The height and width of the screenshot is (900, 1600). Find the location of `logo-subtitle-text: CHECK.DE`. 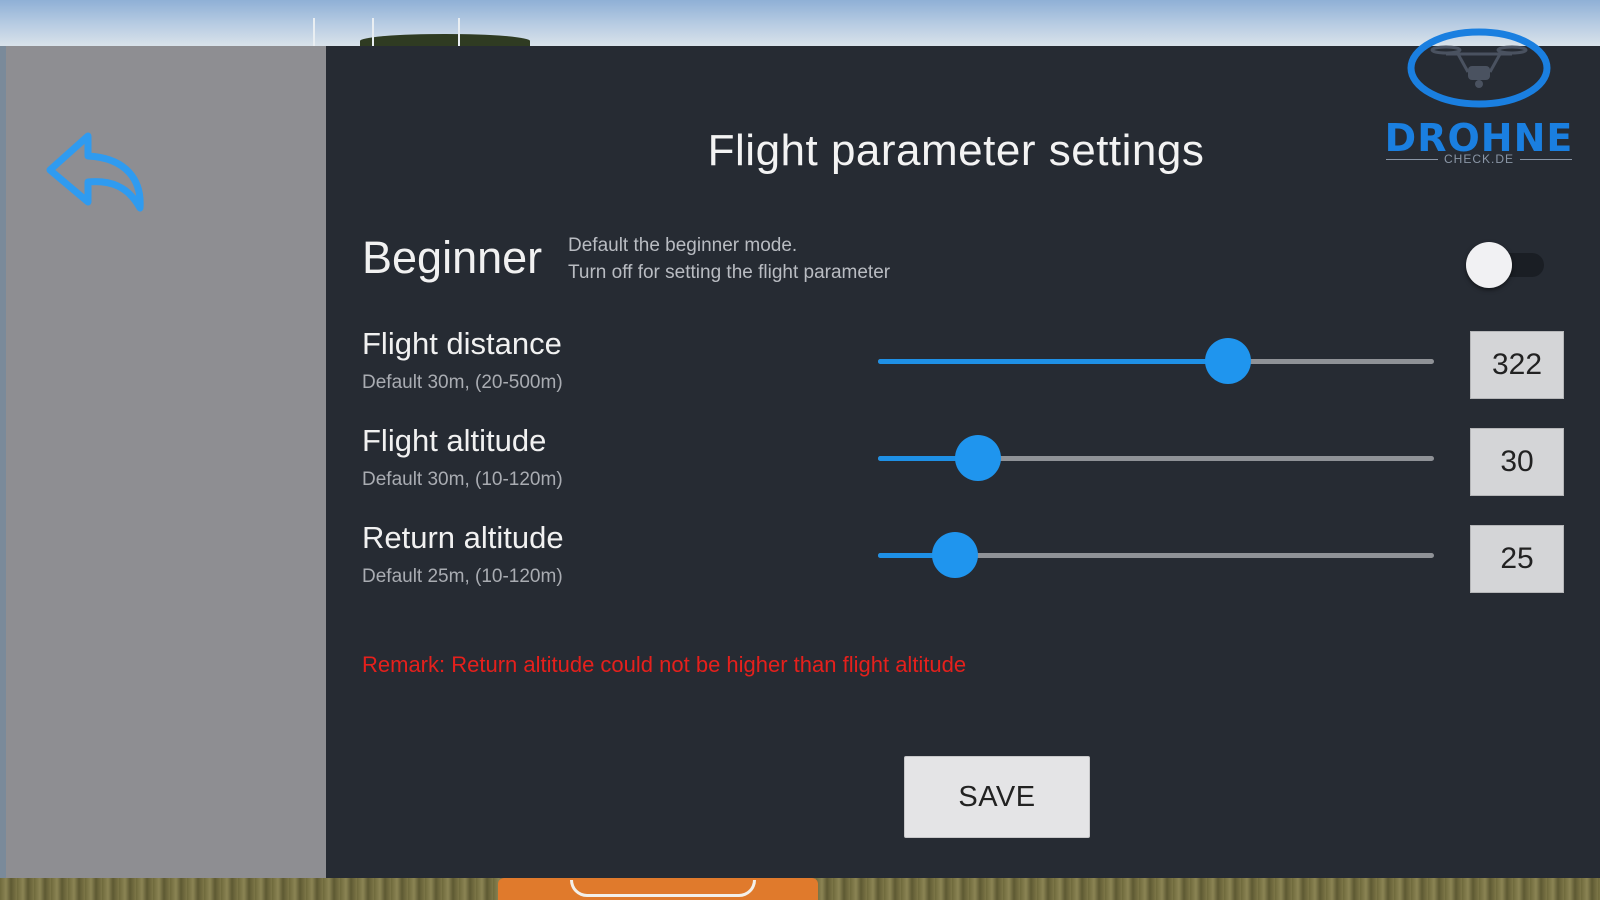

logo-subtitle-text: CHECK.DE is located at coordinates (1478, 159).